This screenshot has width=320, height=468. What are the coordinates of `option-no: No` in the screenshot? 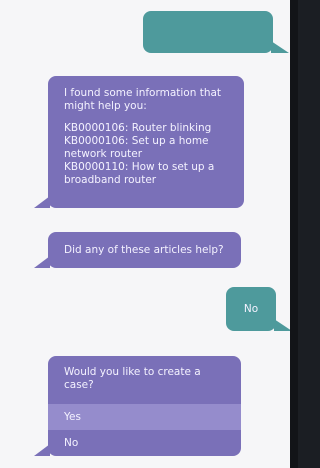 It's located at (144, 443).